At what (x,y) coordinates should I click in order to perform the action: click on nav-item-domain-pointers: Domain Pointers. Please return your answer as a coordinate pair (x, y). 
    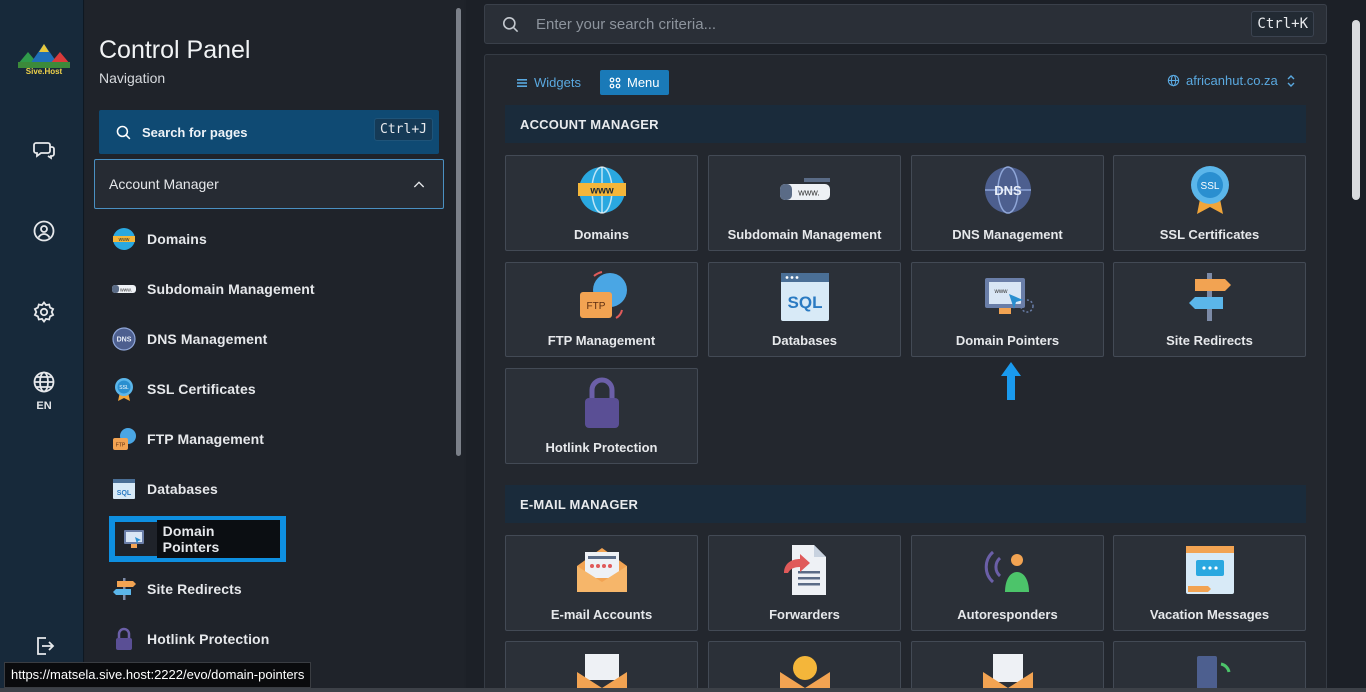
    Looking at the image, I should click on (197, 539).